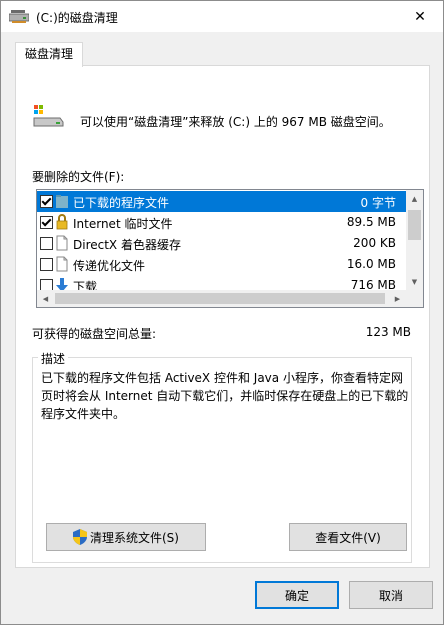 This screenshot has width=444, height=625. I want to click on scroll-left-icon: ◀, so click(45, 298).